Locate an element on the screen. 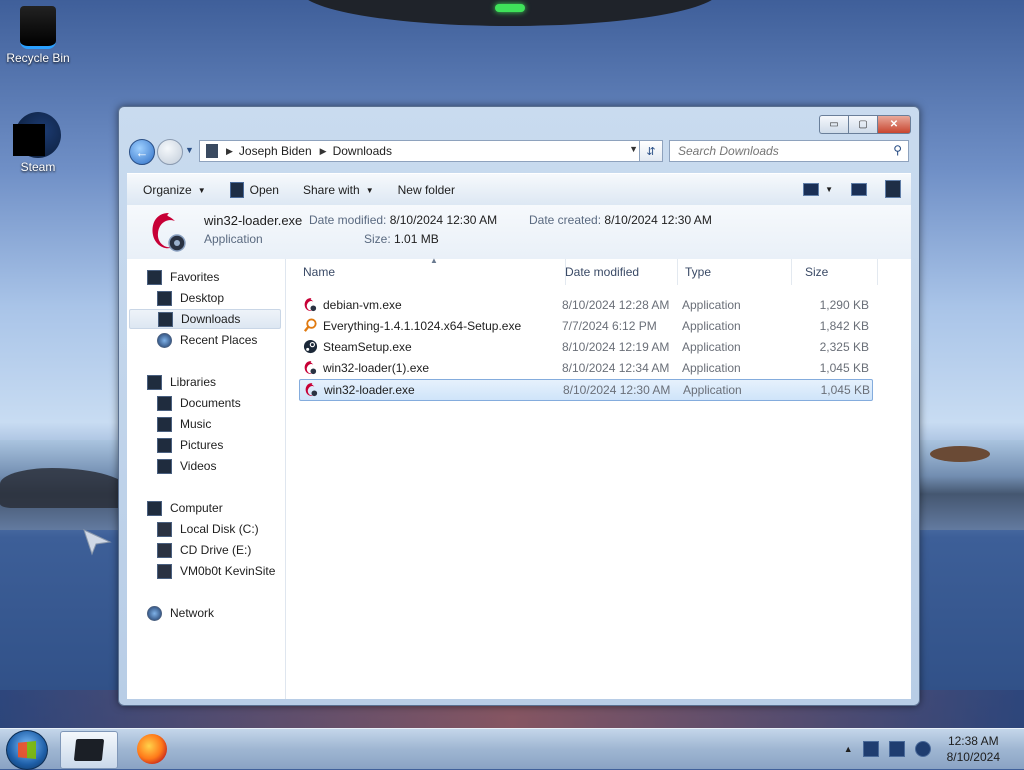 This screenshot has width=1024, height=770. open-button: Open is located at coordinates (254, 190).